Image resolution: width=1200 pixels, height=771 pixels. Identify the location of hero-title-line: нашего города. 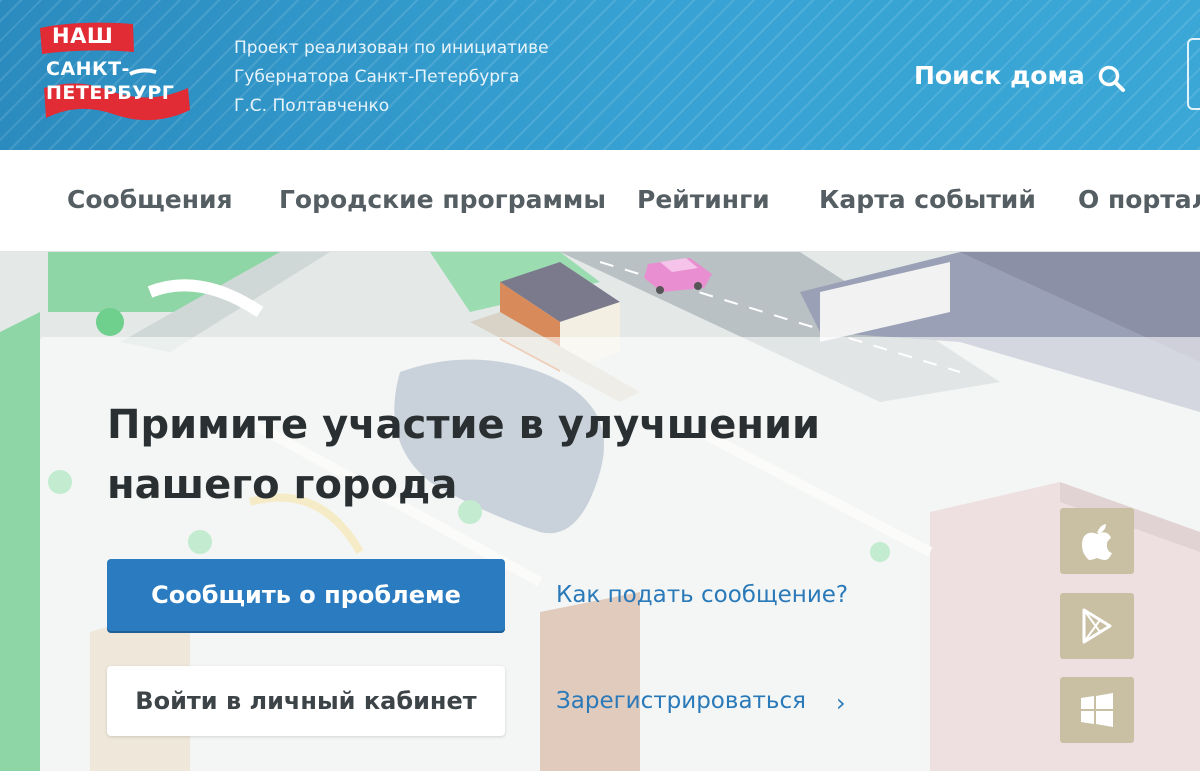
(282, 485).